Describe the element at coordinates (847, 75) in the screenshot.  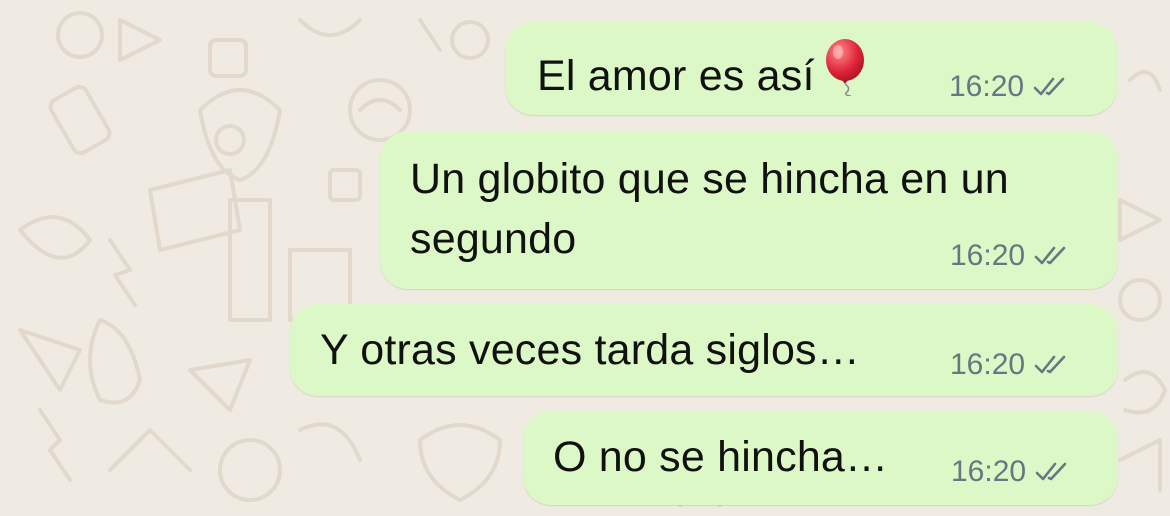
I see `balloon-icon` at that location.